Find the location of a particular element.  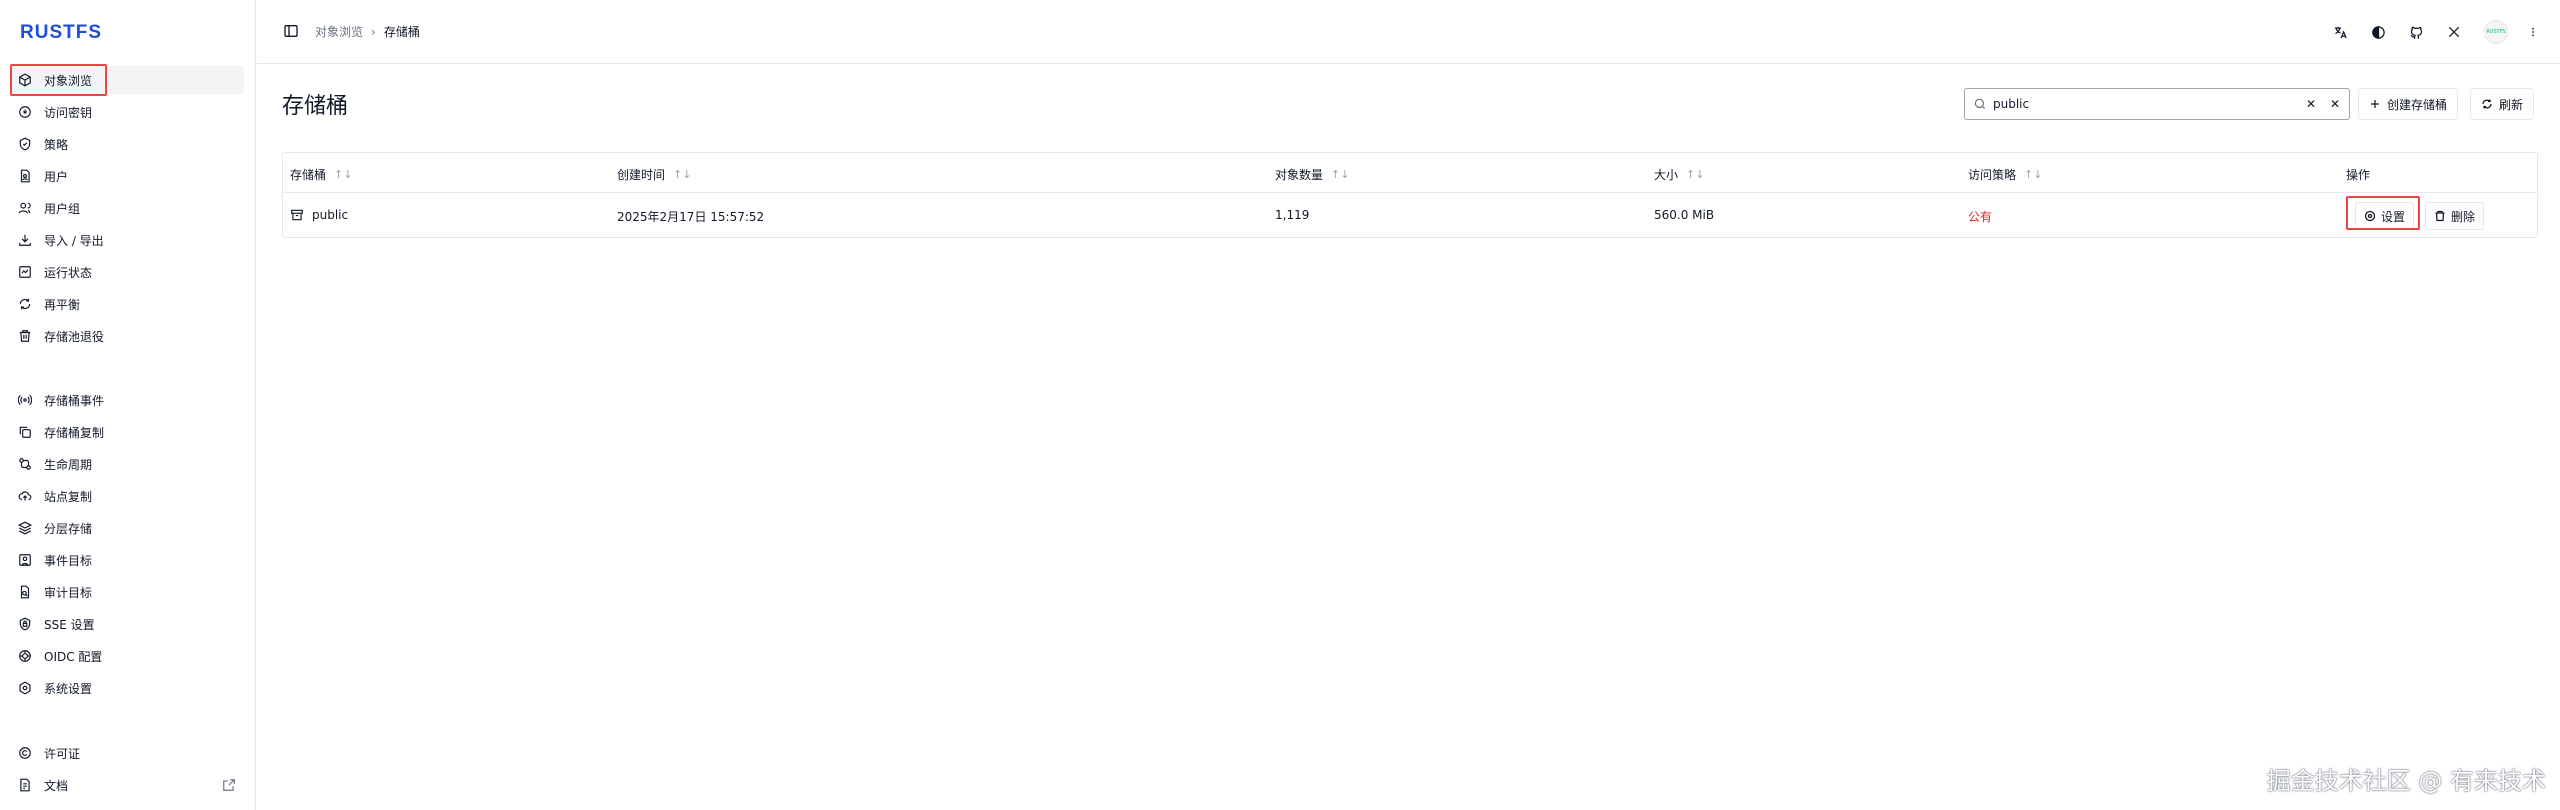

copyright-icon is located at coordinates (25, 753).